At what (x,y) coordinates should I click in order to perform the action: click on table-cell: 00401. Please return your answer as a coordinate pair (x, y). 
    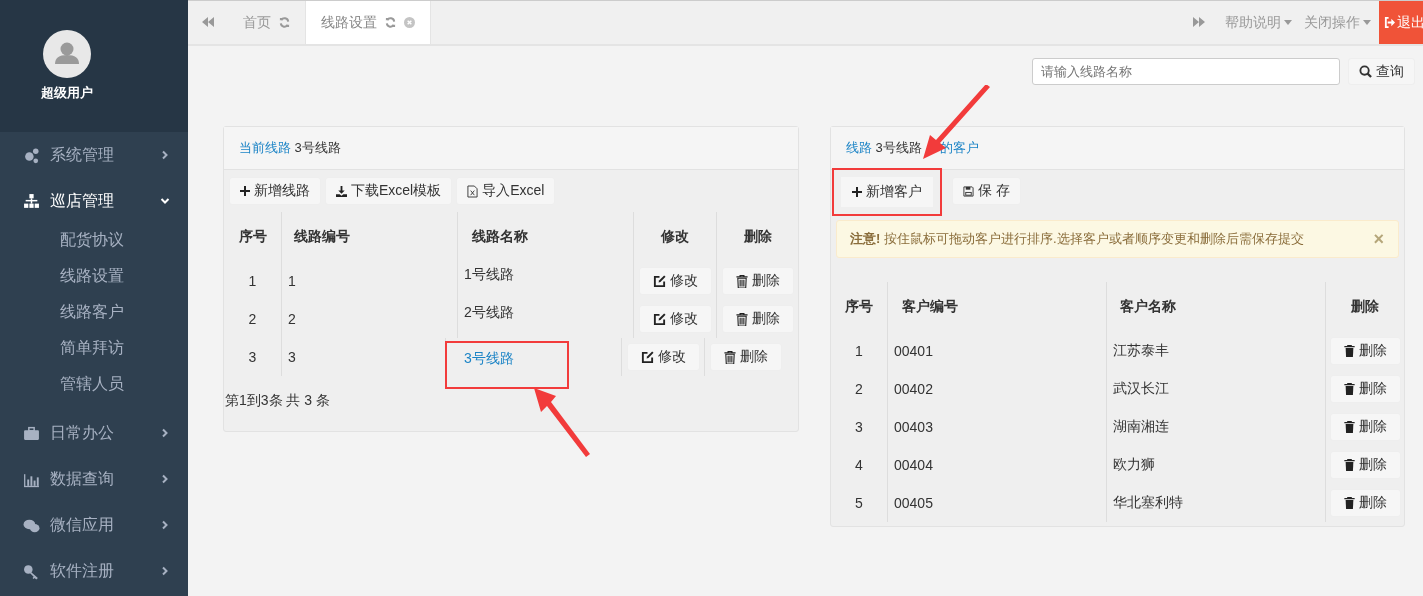
    Looking at the image, I should click on (996, 351).